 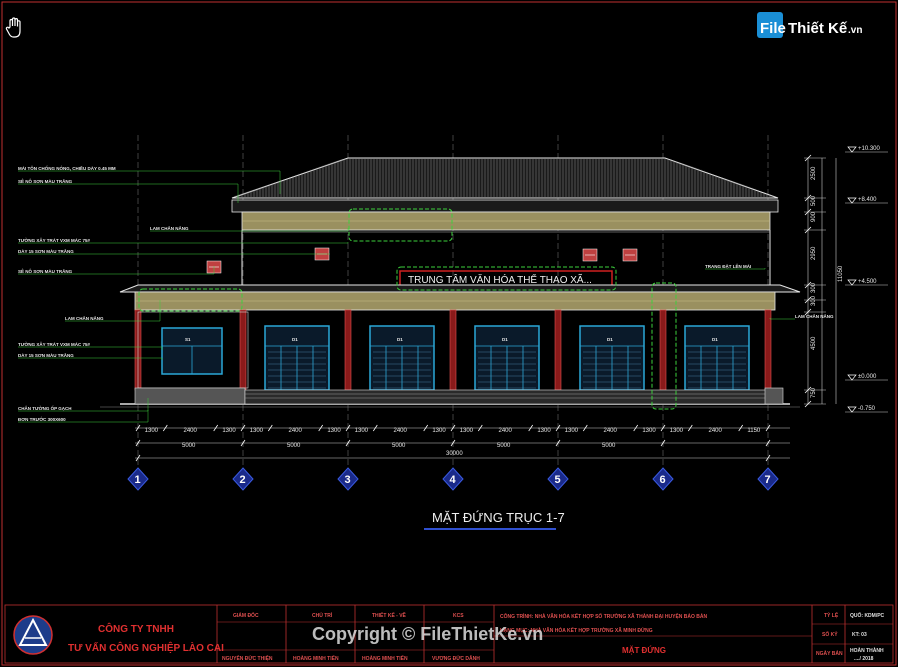 What do you see at coordinates (663, 479) in the screenshot?
I see `axis-bubble: 6` at bounding box center [663, 479].